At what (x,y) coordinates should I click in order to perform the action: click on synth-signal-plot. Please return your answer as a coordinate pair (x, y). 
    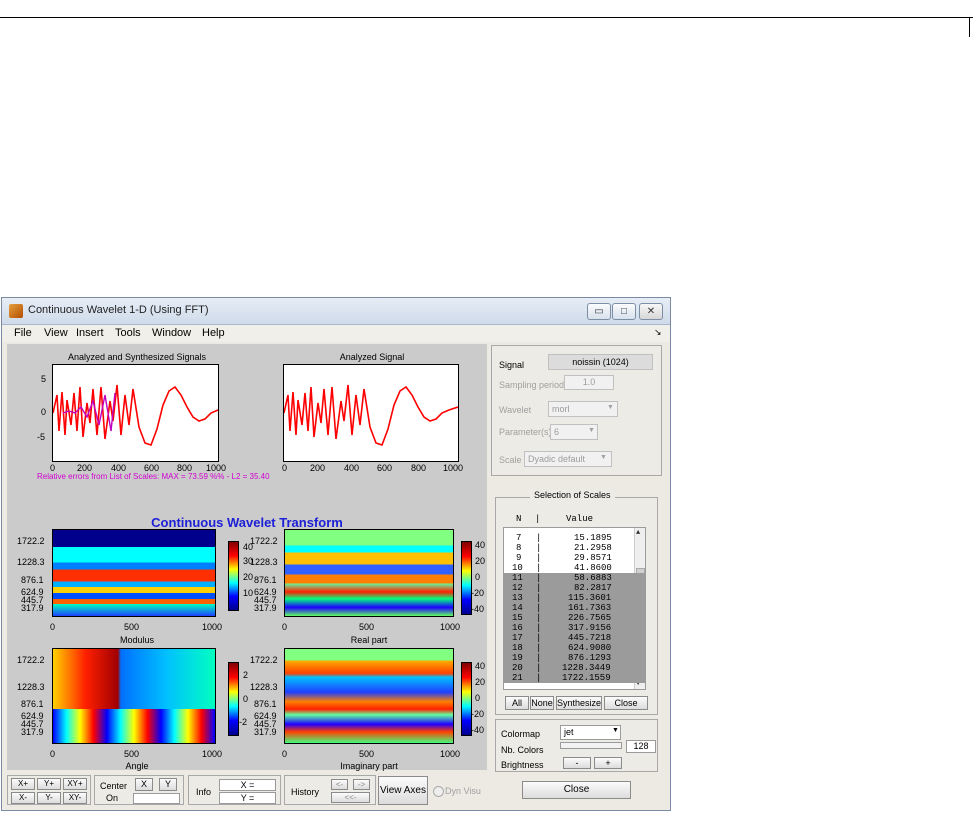
    Looking at the image, I should click on (135, 413).